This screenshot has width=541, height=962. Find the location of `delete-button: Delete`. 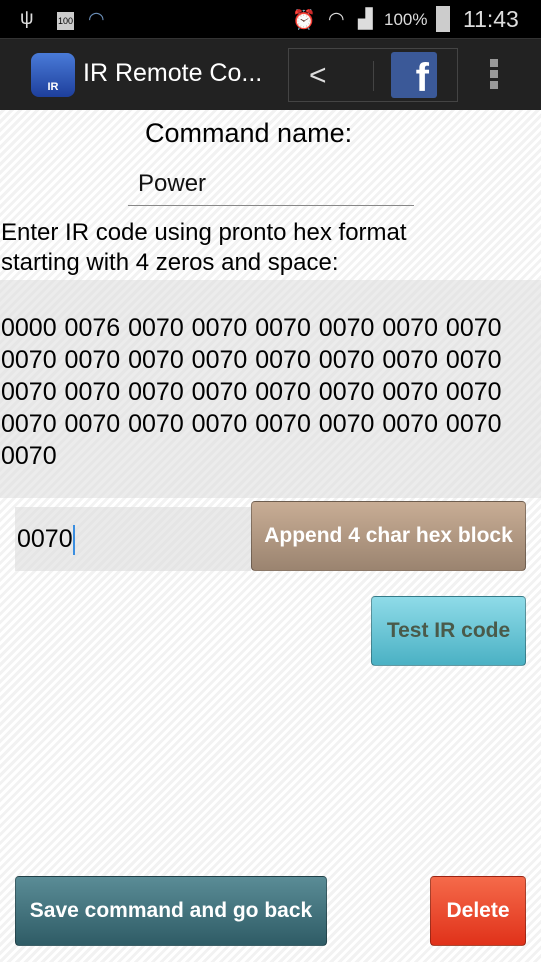

delete-button: Delete is located at coordinates (478, 911).